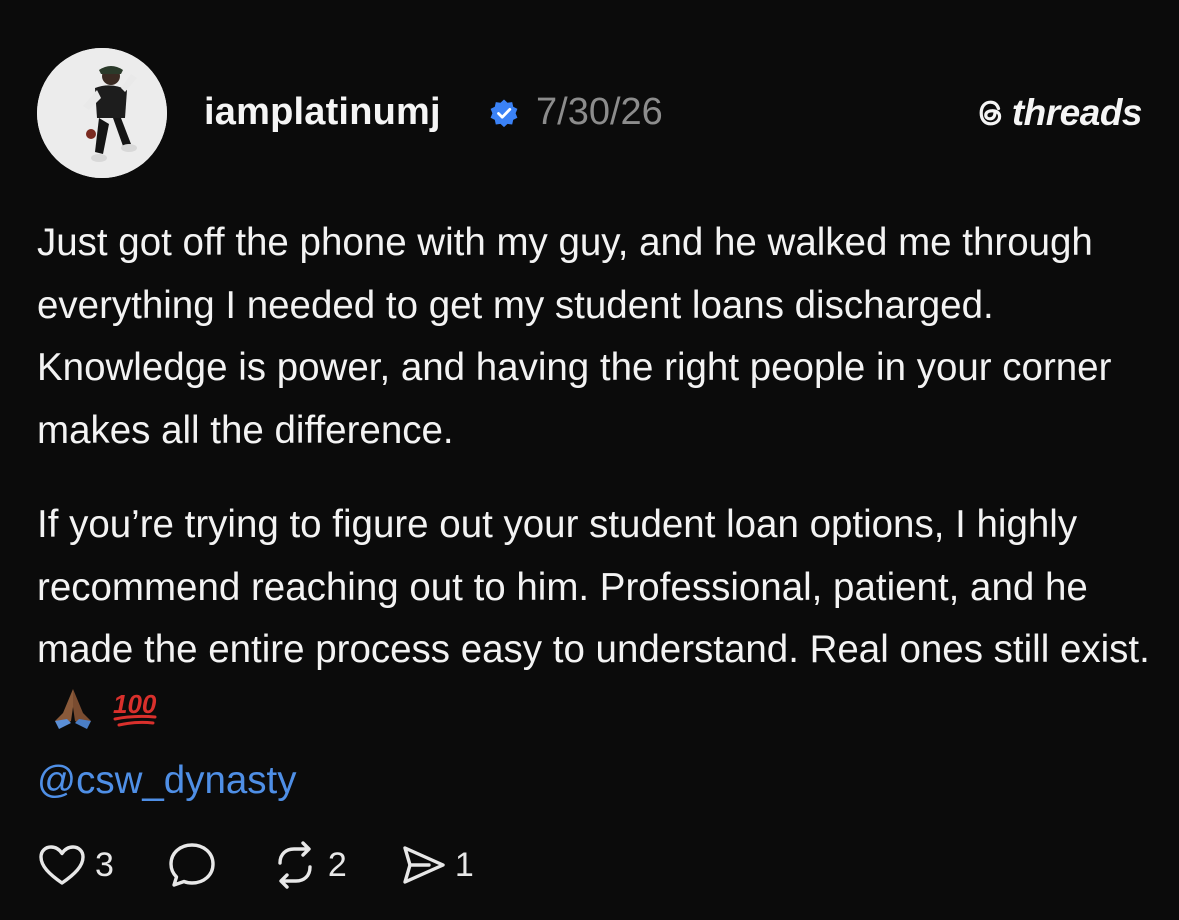 This screenshot has height=920, width=1179. What do you see at coordinates (62, 865) in the screenshot?
I see `heart-icon` at bounding box center [62, 865].